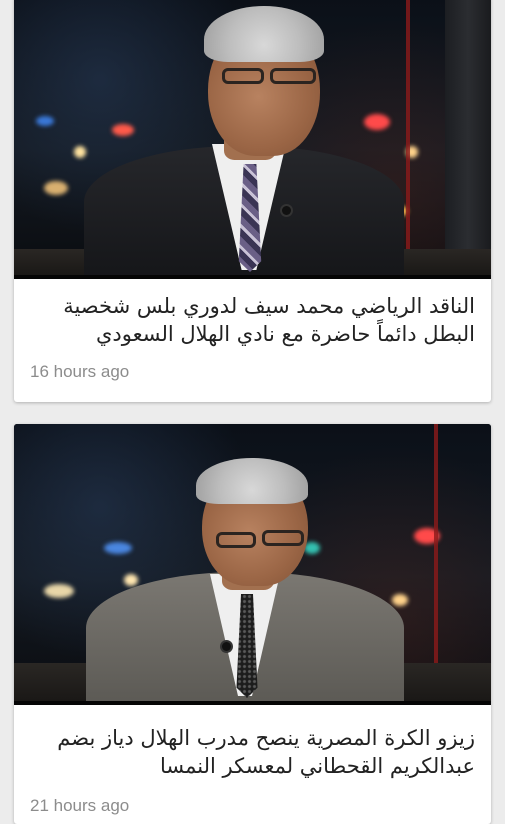 The image size is (505, 824). Describe the element at coordinates (80, 371) in the screenshot. I see `article-timestamp: 16 hours ago` at that location.